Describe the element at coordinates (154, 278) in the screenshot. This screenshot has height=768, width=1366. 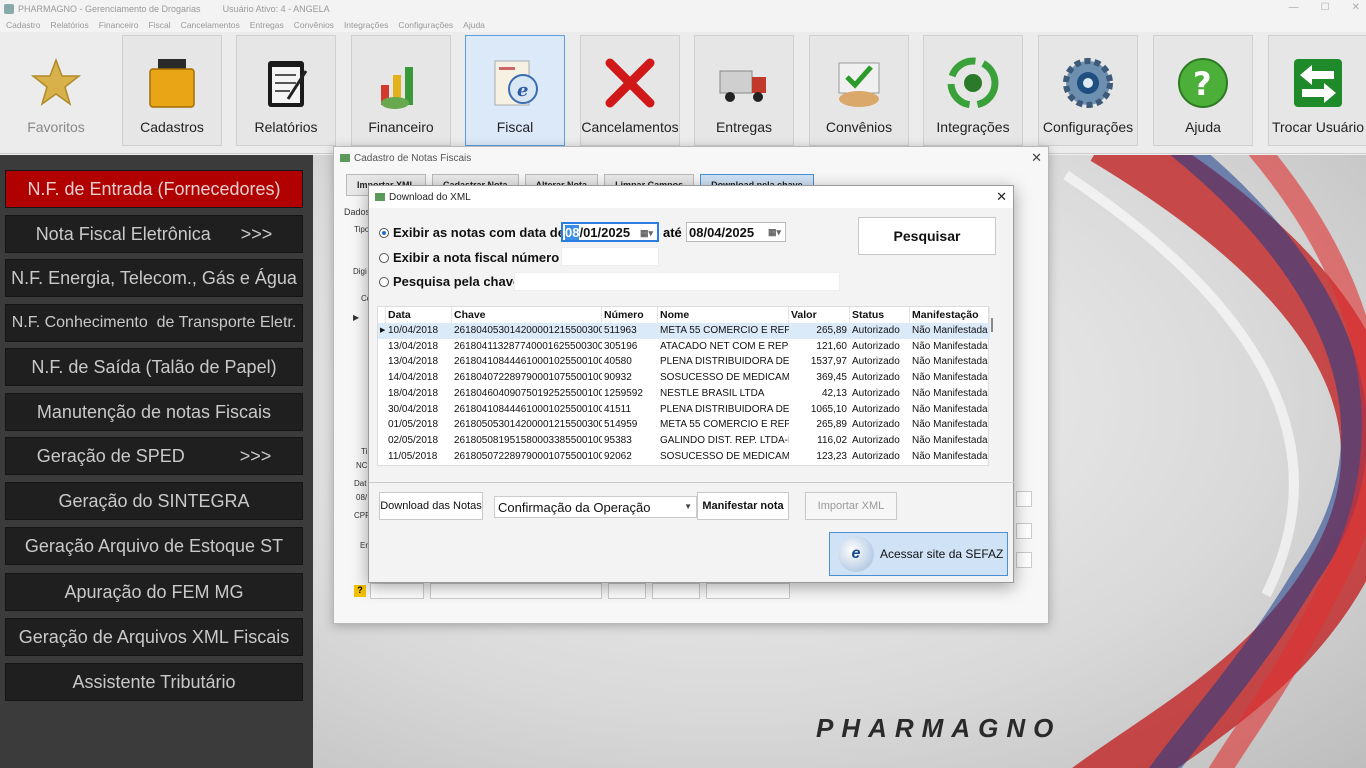
I see `sidebar-item-nf-energia: N.F. Energia, Telecom., Gás e Água` at that location.